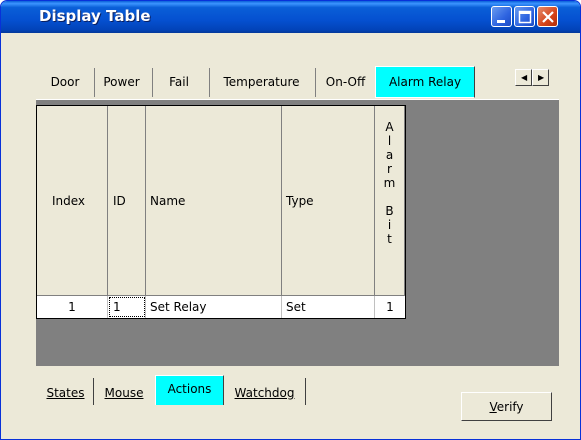 This screenshot has width=581, height=440. Describe the element at coordinates (214, 201) in the screenshot. I see `column-header-name: Name` at that location.